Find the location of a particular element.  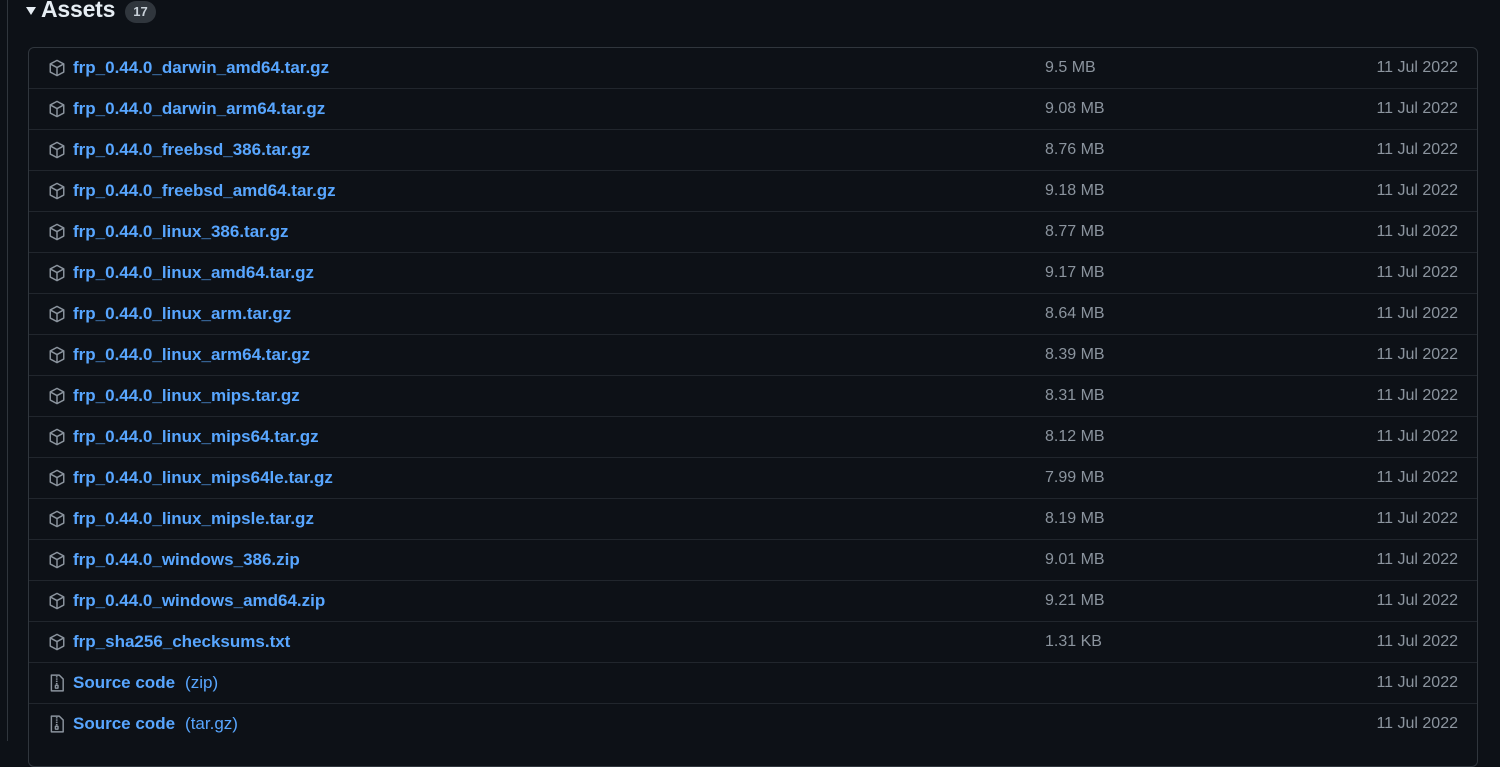

asset-size: 9.17 MB is located at coordinates (1075, 272).